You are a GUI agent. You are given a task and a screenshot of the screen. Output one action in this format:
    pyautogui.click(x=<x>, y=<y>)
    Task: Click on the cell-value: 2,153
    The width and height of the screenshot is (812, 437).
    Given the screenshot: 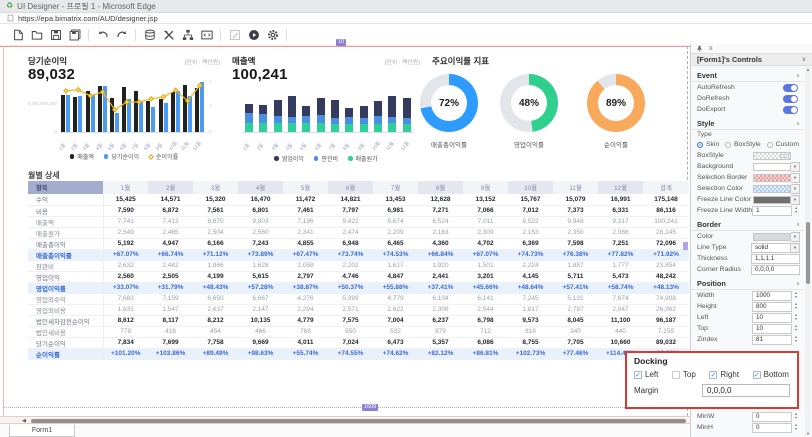 What is the action you would take?
    pyautogui.click(x=530, y=233)
    